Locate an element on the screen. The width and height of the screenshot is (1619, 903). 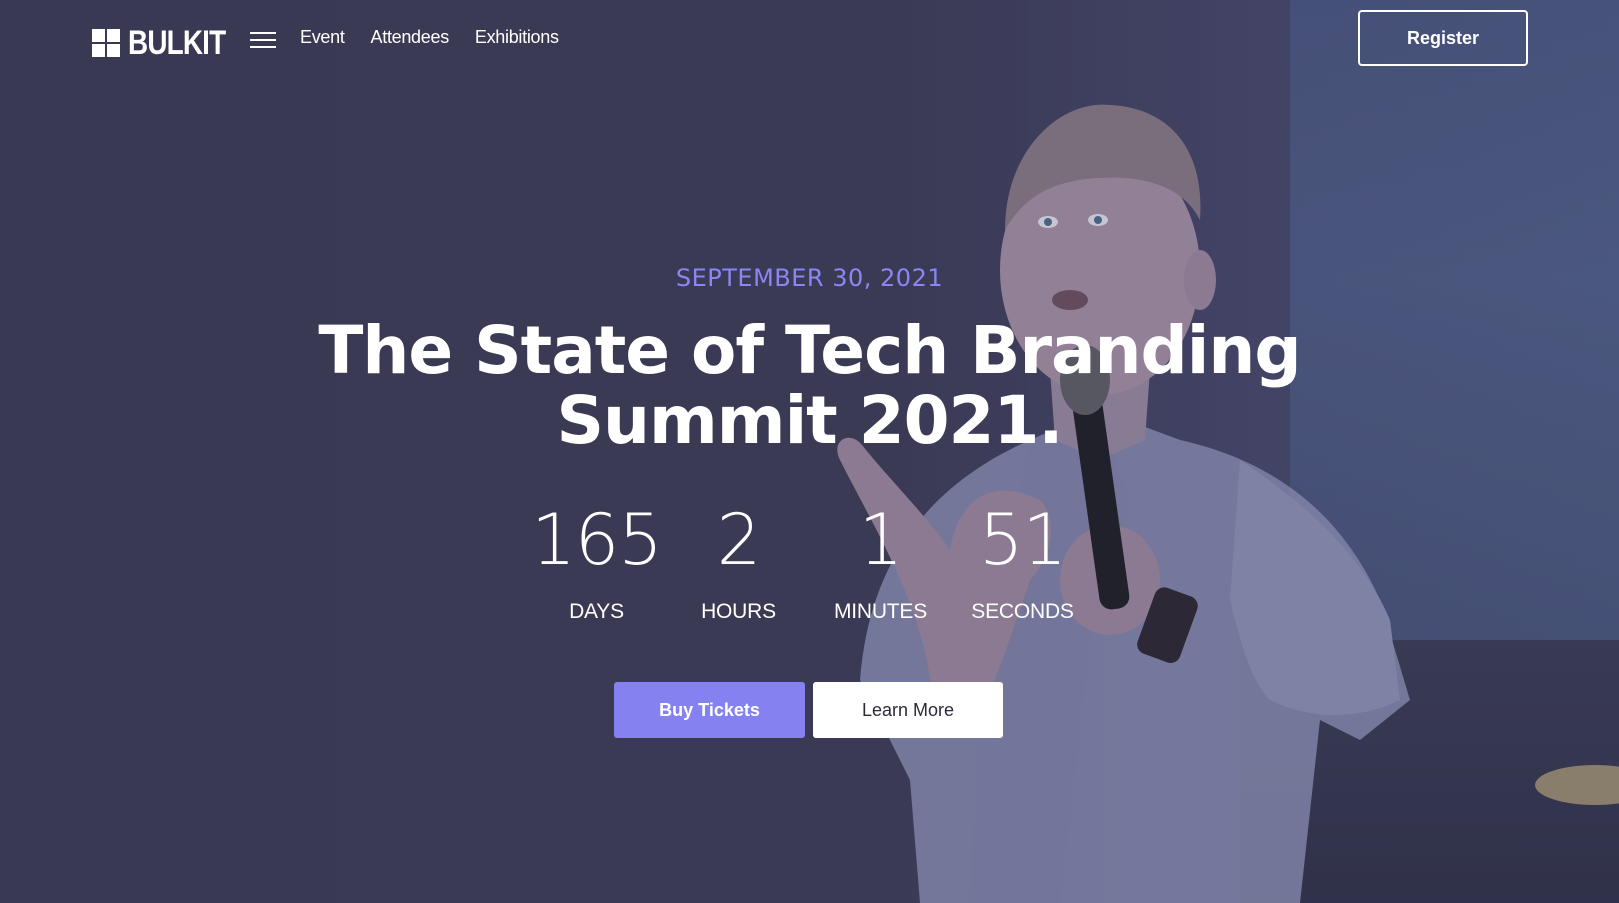
nav-links: Event Attendees Exhibitions is located at coordinates (429, 37).